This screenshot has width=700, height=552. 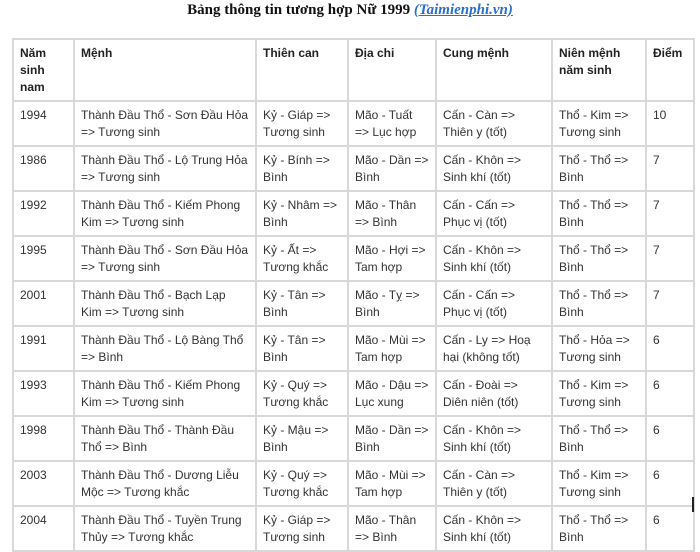 What do you see at coordinates (43, 123) in the screenshot?
I see `cell-birth-year: 1994` at bounding box center [43, 123].